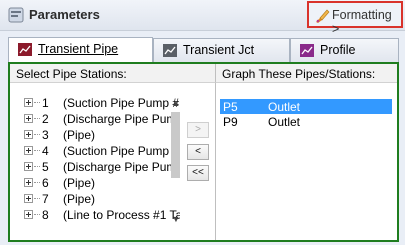  Describe the element at coordinates (45, 215) in the screenshot. I see `pipe-number: 8` at that location.